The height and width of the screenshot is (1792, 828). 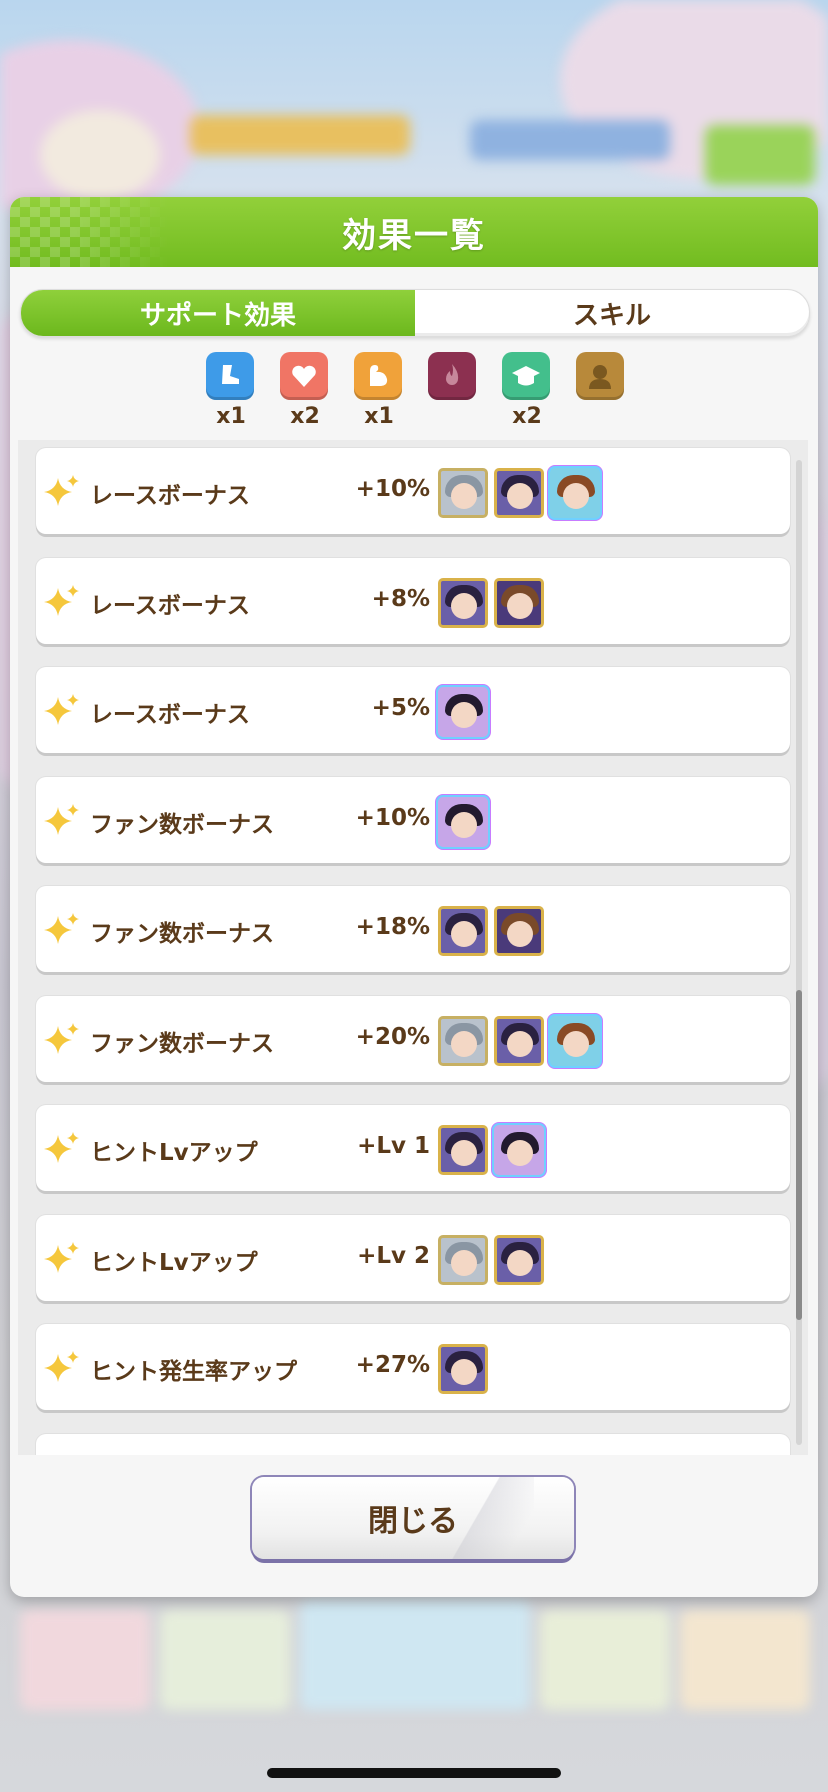 I want to click on effect-label: ヒント発生率アップ, so click(x=193, y=1372).